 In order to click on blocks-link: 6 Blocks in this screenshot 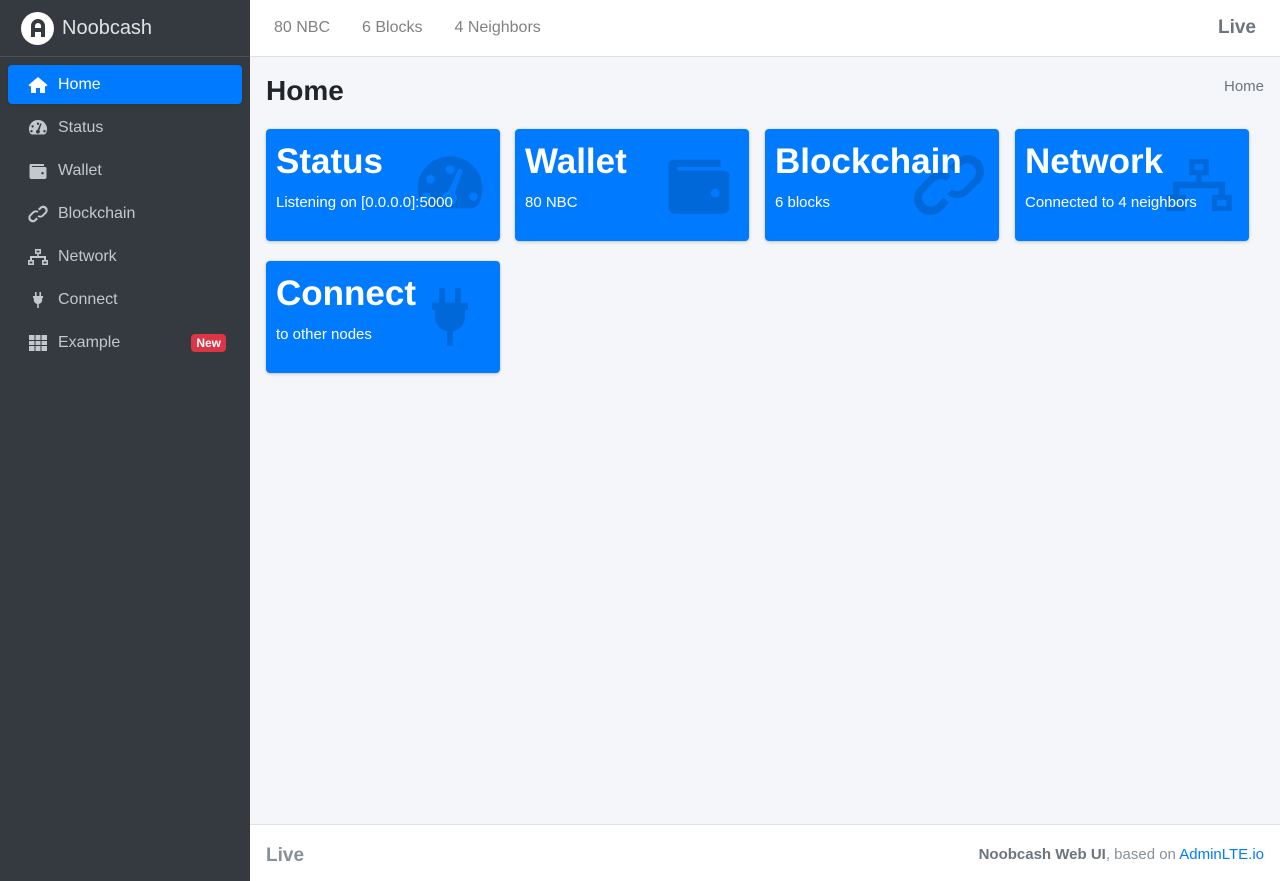, I will do `click(392, 28)`.